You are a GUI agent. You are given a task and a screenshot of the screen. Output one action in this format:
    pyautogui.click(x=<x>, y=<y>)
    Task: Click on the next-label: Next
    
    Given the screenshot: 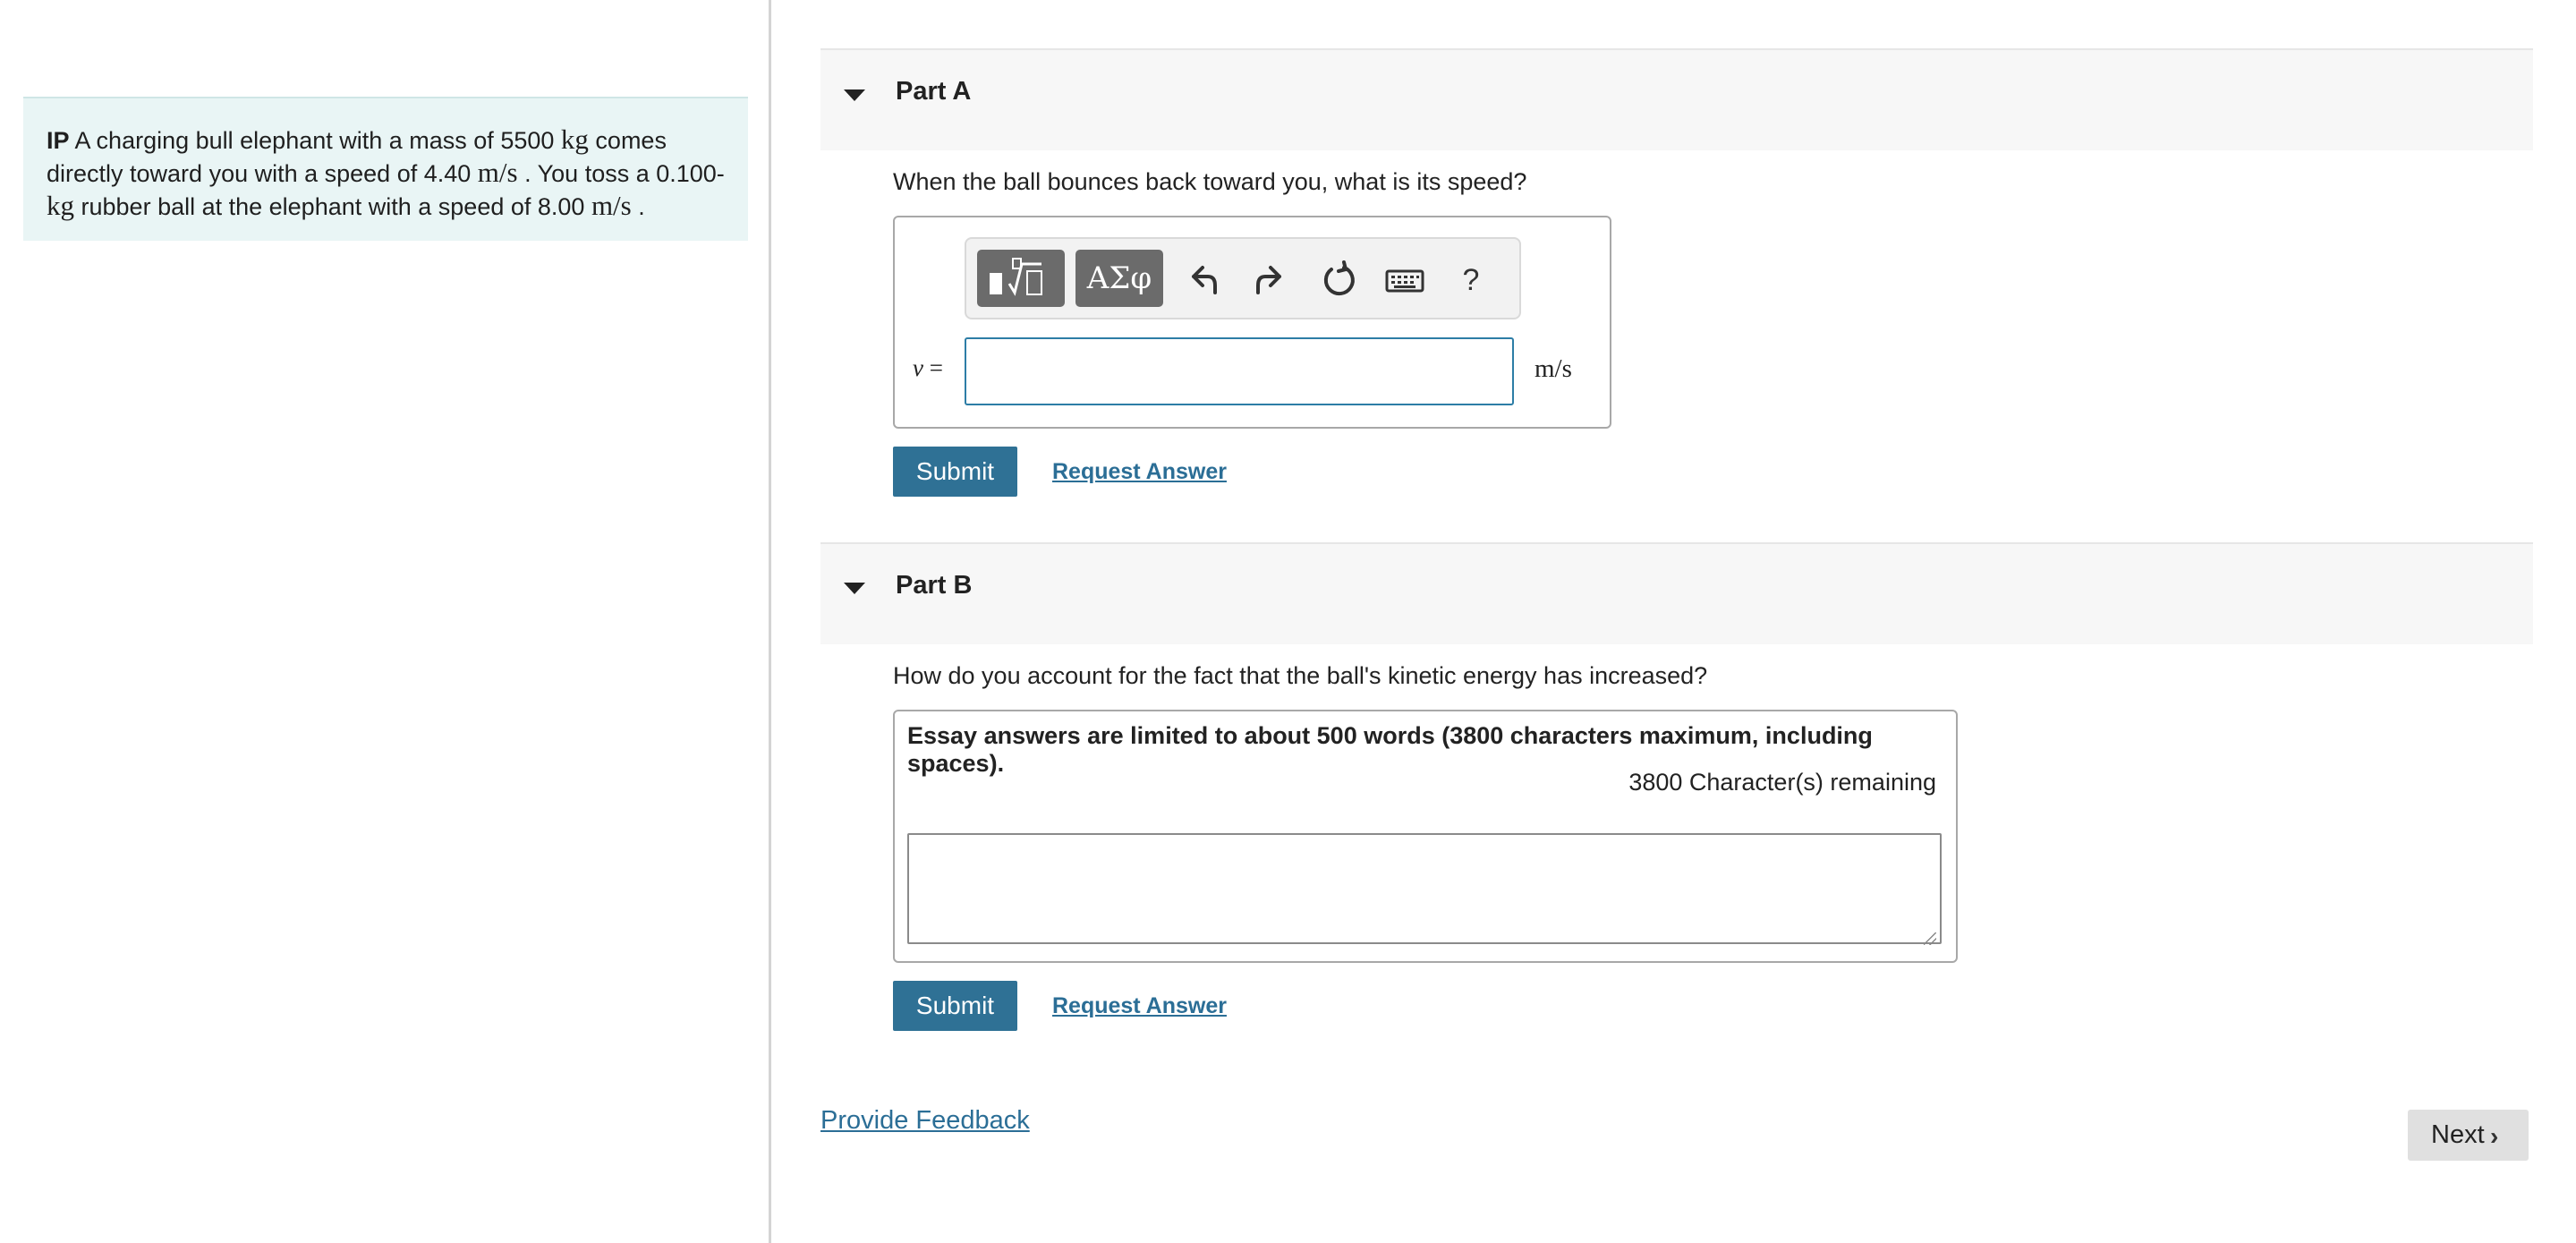 What is the action you would take?
    pyautogui.click(x=2458, y=1134)
    